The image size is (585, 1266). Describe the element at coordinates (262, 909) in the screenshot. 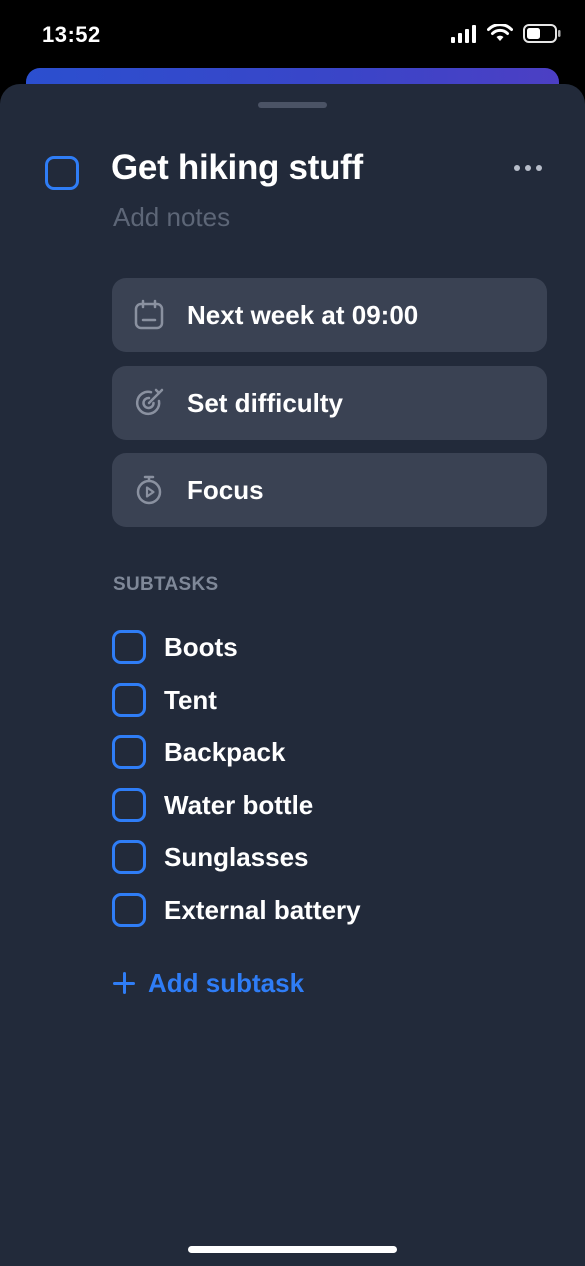

I see `subtask-label: External battery` at that location.